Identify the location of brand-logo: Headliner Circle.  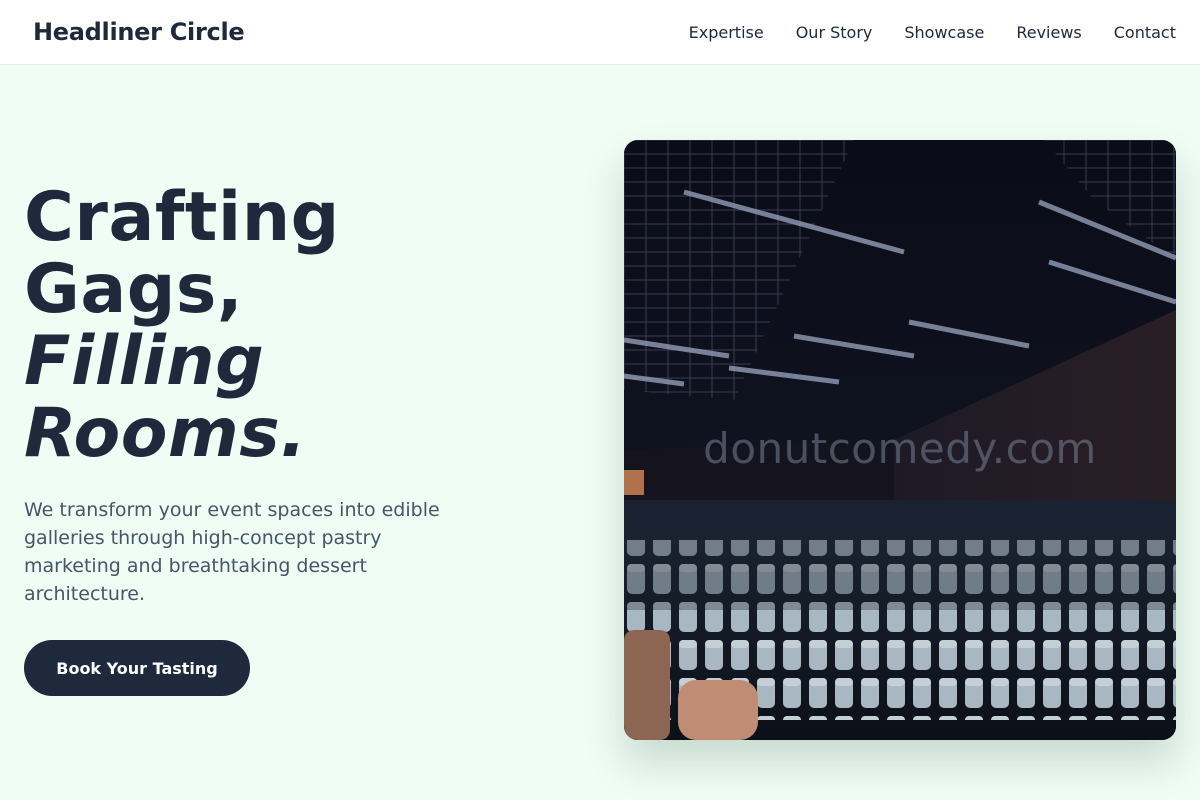
(139, 32).